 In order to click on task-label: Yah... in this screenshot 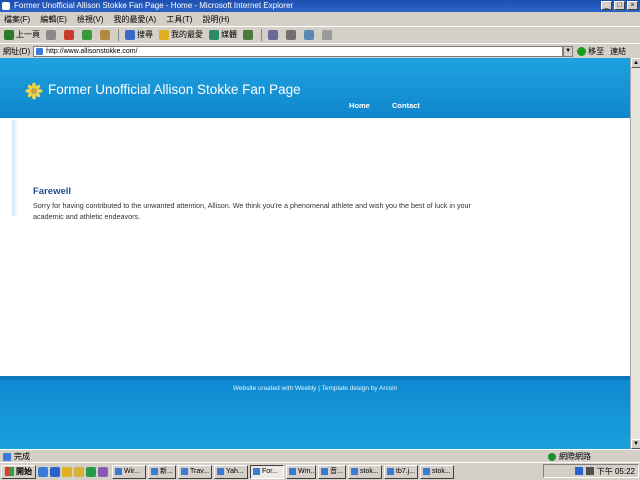, I will do `click(235, 471)`.